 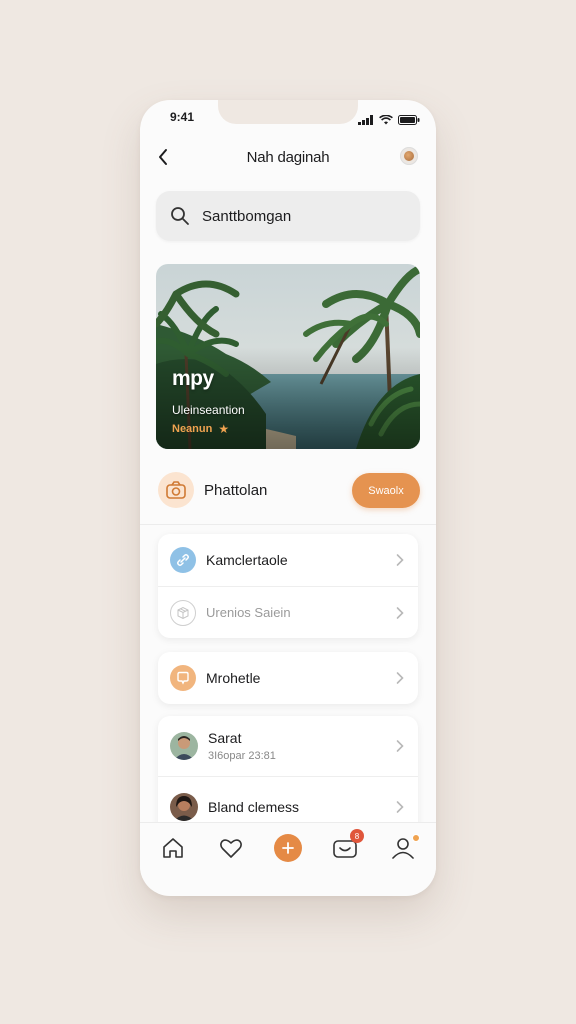 I want to click on search-bar: Santtbomgan, so click(x=288, y=216).